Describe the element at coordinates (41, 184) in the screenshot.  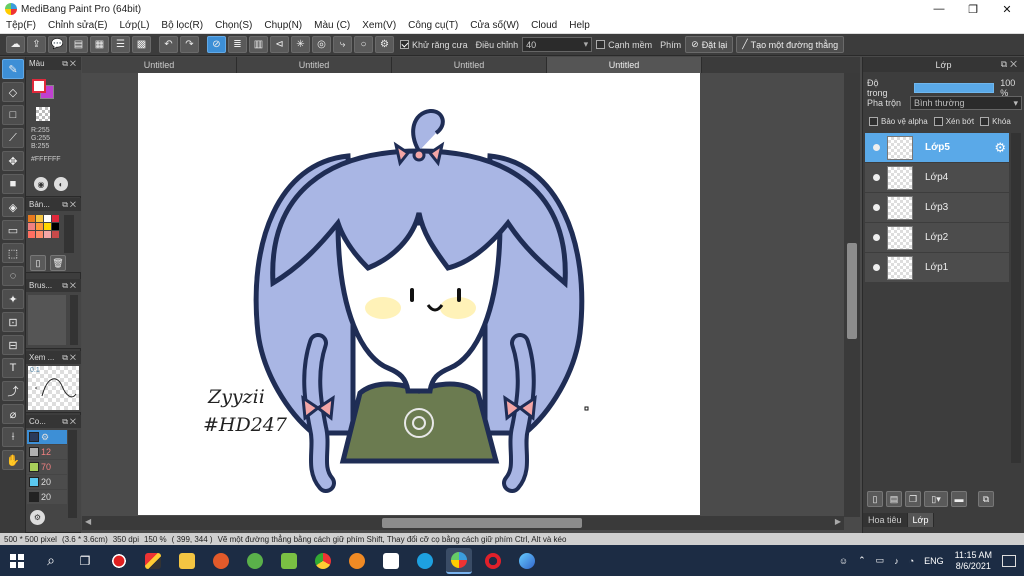
I see `color-wheel-icon: ◉` at that location.